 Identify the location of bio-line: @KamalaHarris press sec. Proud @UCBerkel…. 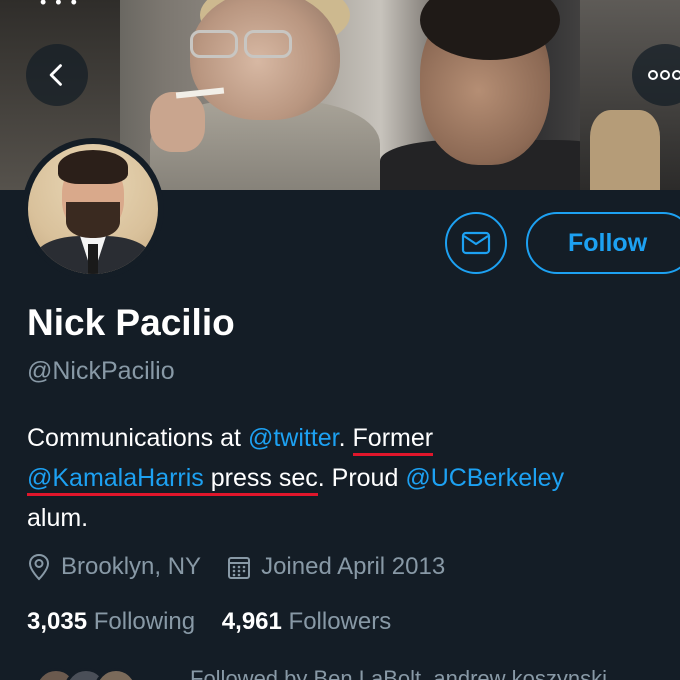
(347, 478).